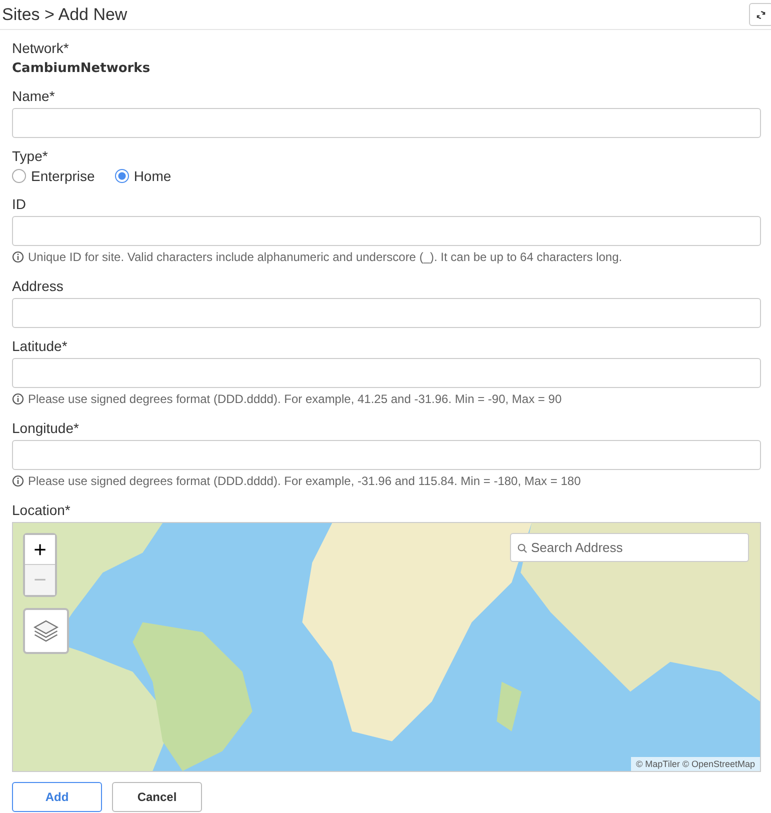  What do you see at coordinates (63, 176) in the screenshot?
I see `radio-label: Enterprise` at bounding box center [63, 176].